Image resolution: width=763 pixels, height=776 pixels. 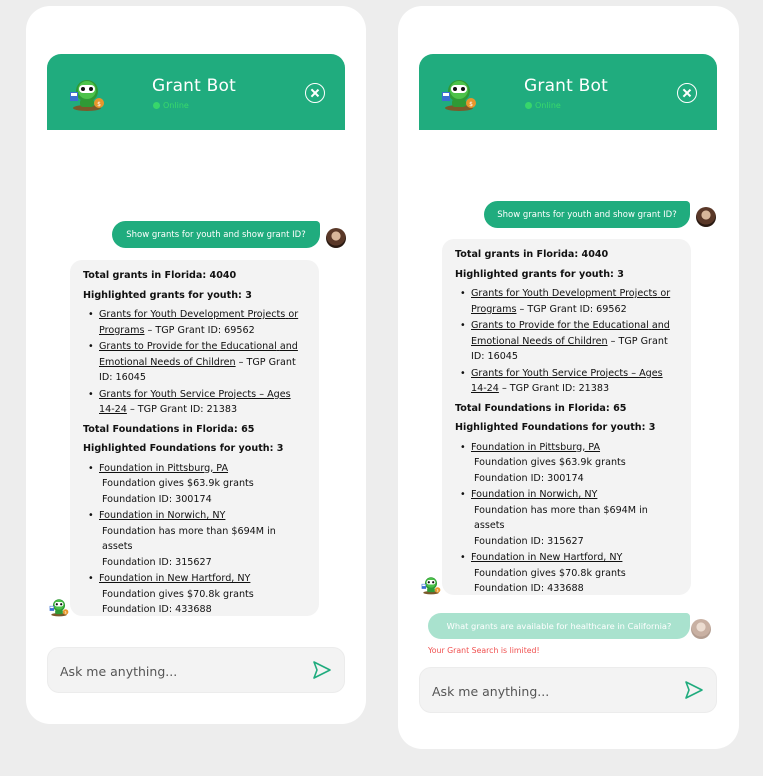 I want to click on user-avatar-faded, so click(x=701, y=629).